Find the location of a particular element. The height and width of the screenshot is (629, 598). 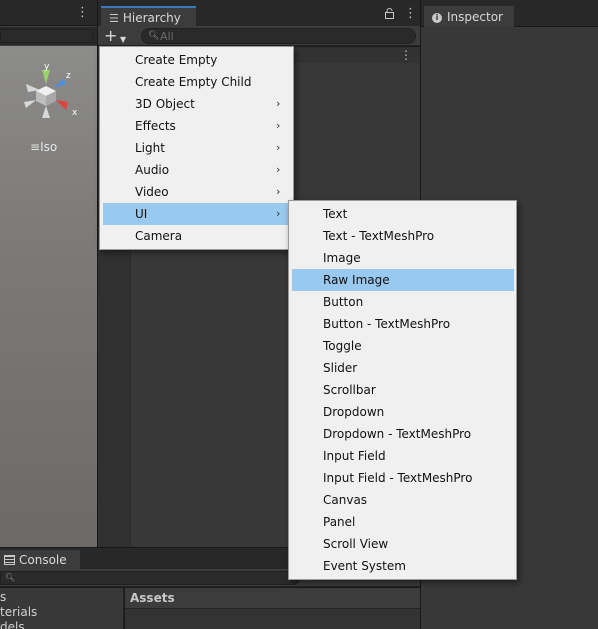

menu-item-label: Camera is located at coordinates (159, 236).